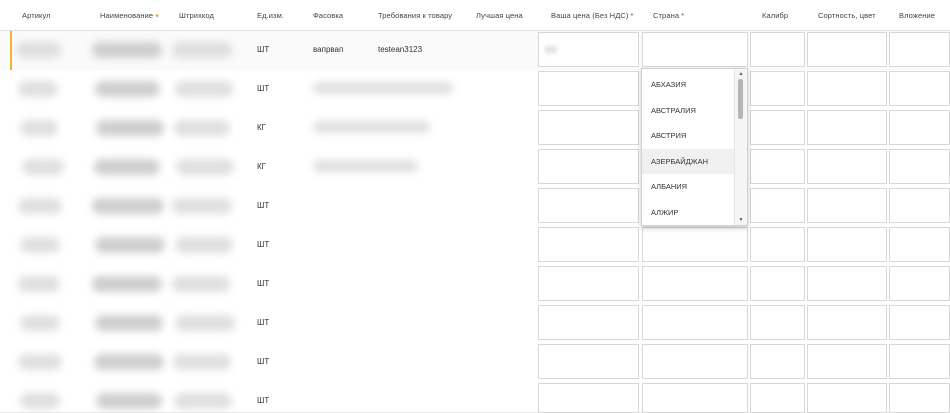 The width and height of the screenshot is (950, 413). What do you see at coordinates (475, 51) in the screenshot?
I see `table-row: ШТ вапрвап testean3123` at bounding box center [475, 51].